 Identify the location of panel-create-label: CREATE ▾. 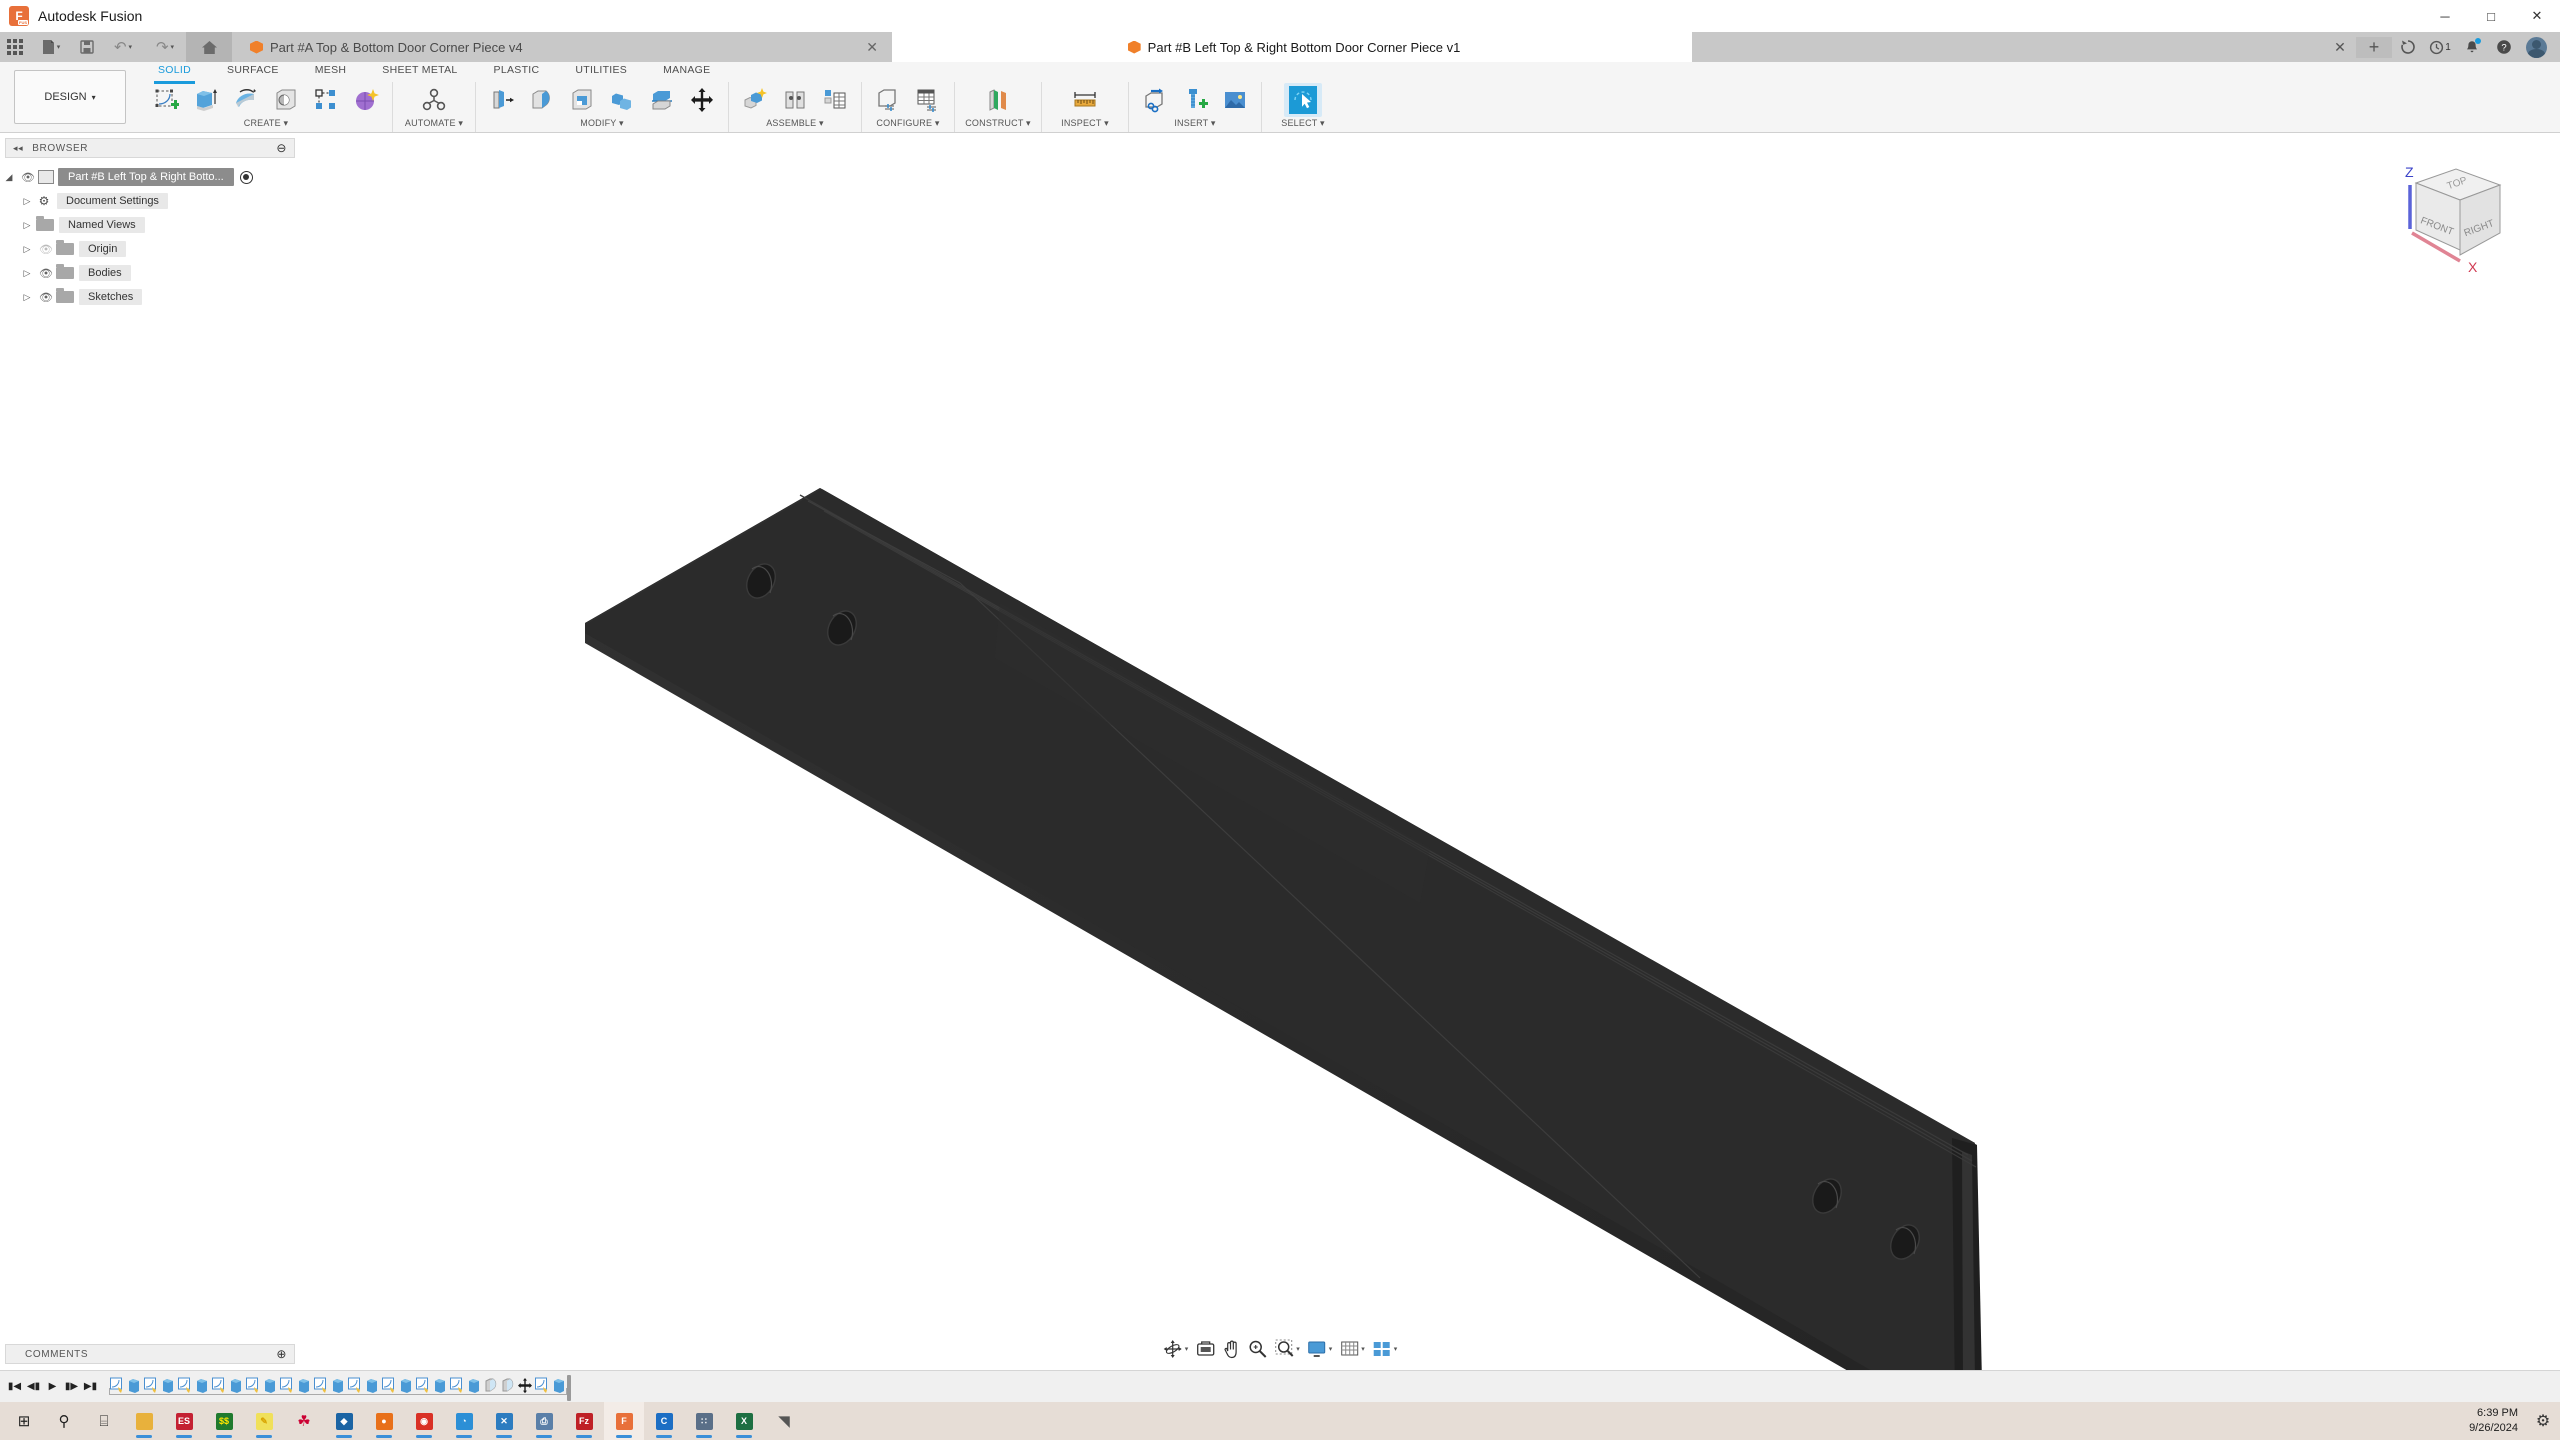
(266, 125).